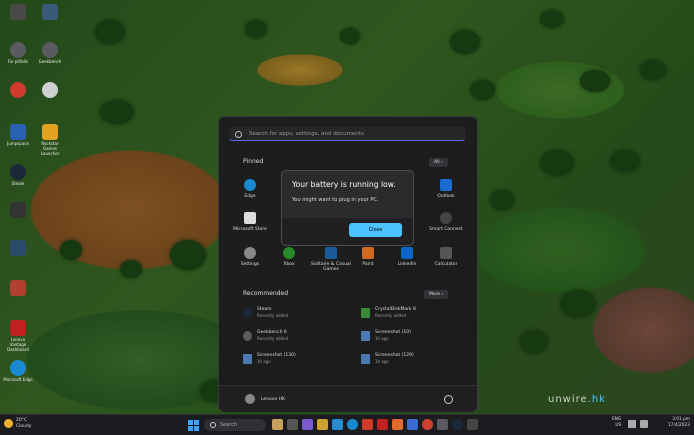 The width and height of the screenshot is (694, 435). Describe the element at coordinates (253, 161) in the screenshot. I see `pinned-title: Pinned` at that location.